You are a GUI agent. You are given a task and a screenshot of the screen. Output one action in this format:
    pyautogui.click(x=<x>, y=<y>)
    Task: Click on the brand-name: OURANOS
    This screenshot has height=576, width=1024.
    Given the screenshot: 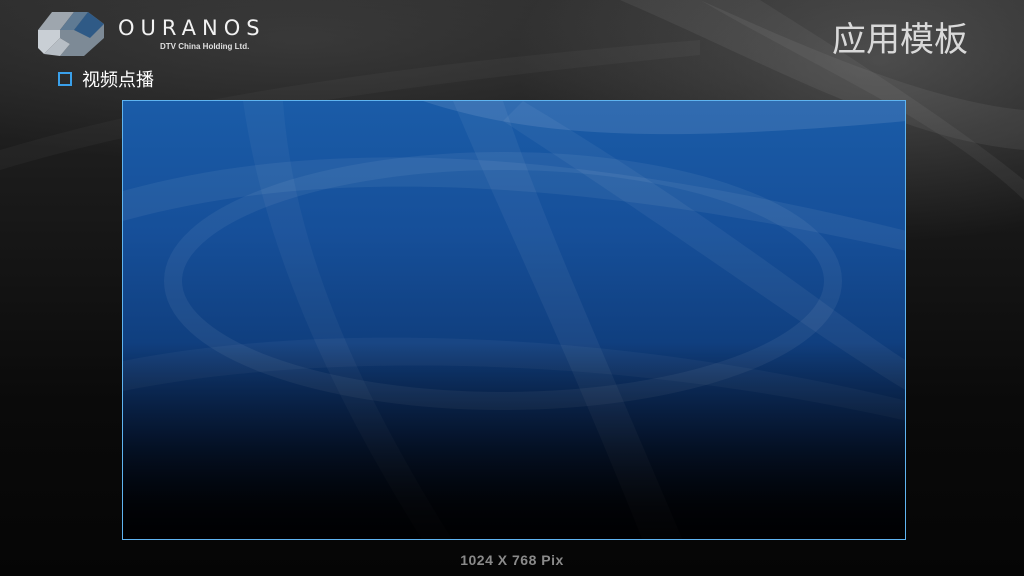 What is the action you would take?
    pyautogui.click(x=192, y=28)
    